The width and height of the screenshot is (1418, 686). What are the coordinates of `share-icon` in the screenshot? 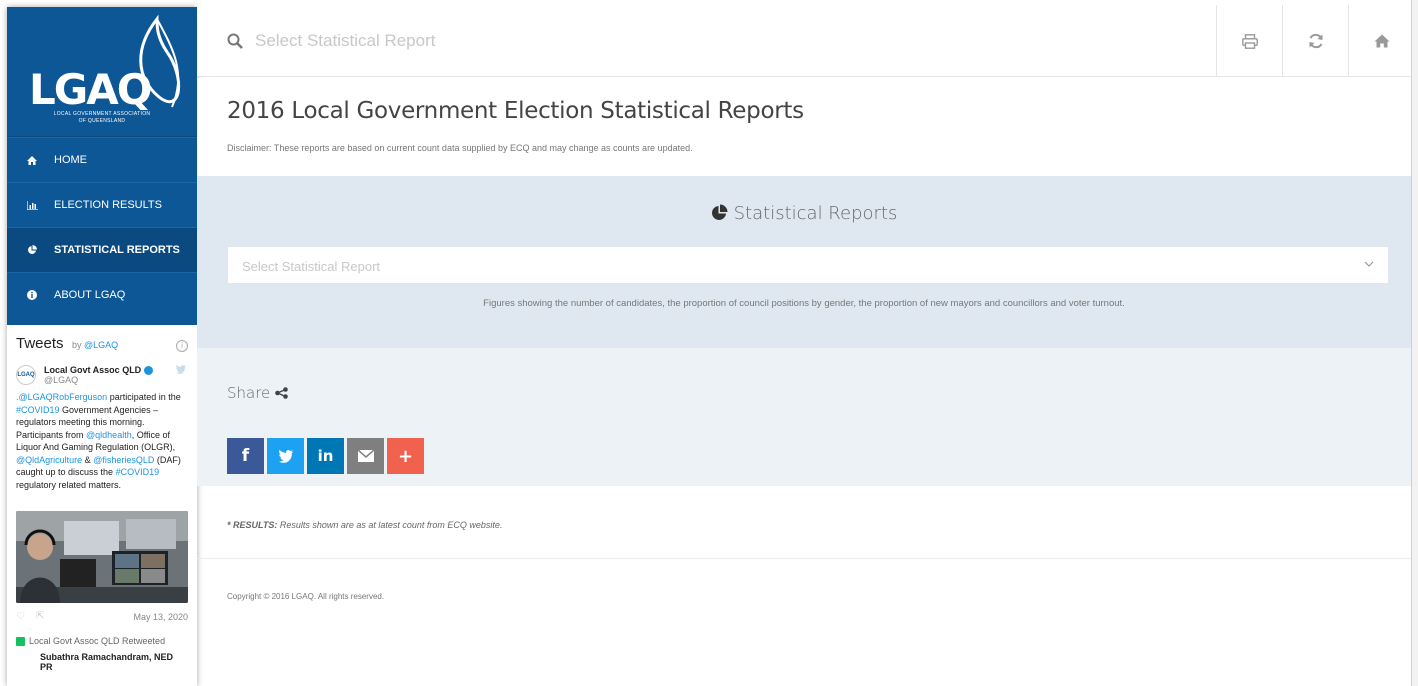 It's located at (281, 393).